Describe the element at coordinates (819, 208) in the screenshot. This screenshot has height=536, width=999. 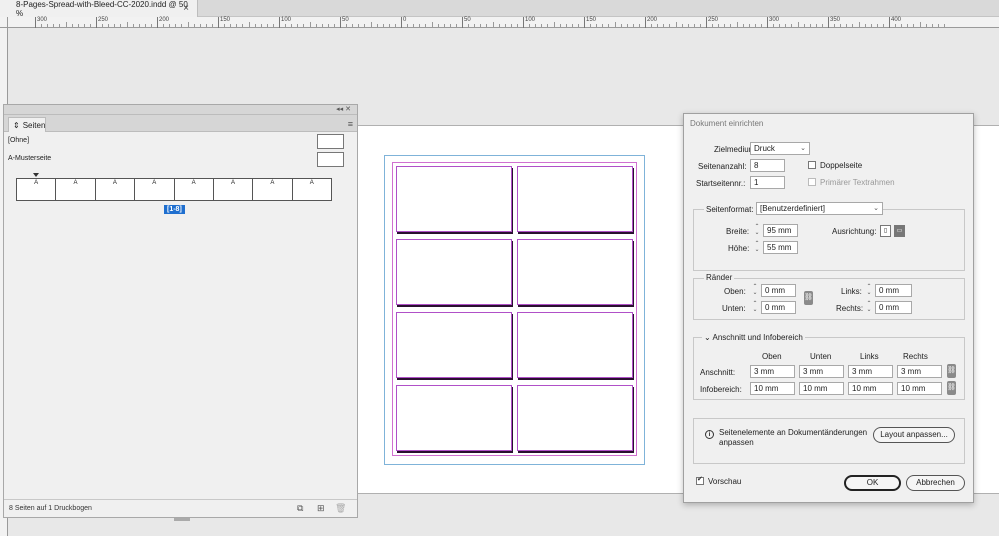
I see `seitenformat-select: [Benutzerdefiniert] ⌄` at that location.